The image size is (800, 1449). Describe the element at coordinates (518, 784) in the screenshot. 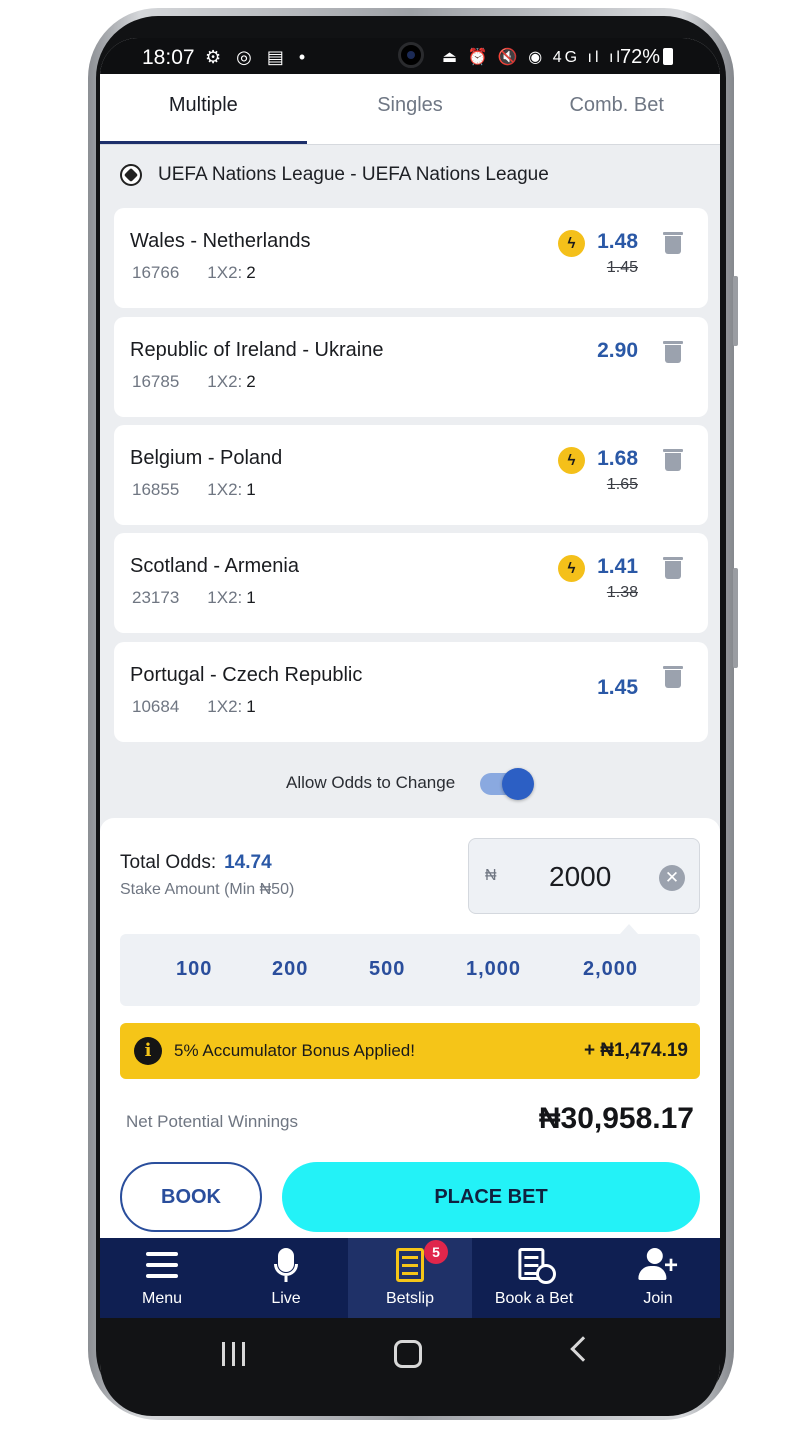

I see `toggle-knob` at that location.